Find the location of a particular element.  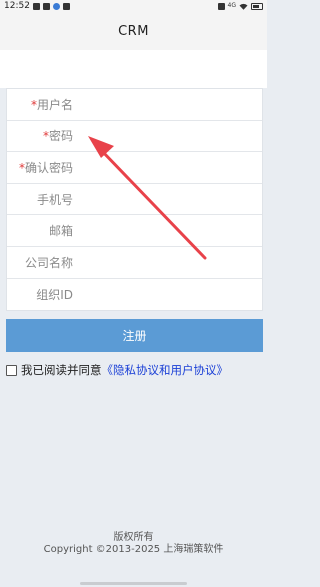

confirm-password-row: *确认密码 is located at coordinates (134, 168).